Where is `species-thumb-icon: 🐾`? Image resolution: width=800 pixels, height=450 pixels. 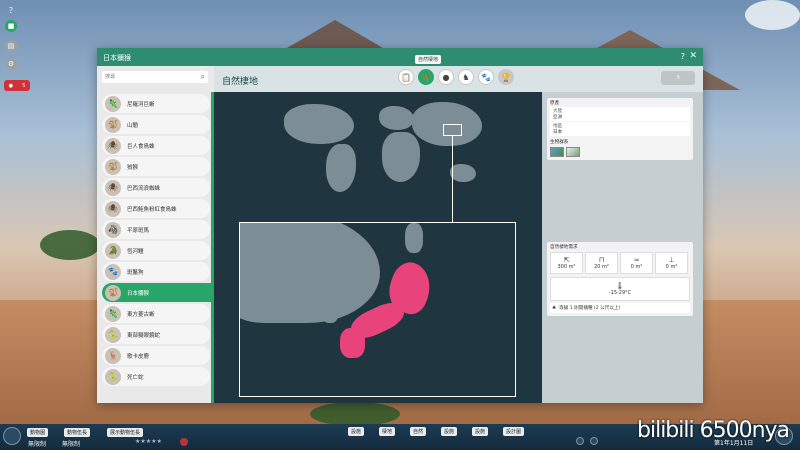
species-thumb-icon: 🐾 is located at coordinates (113, 271).